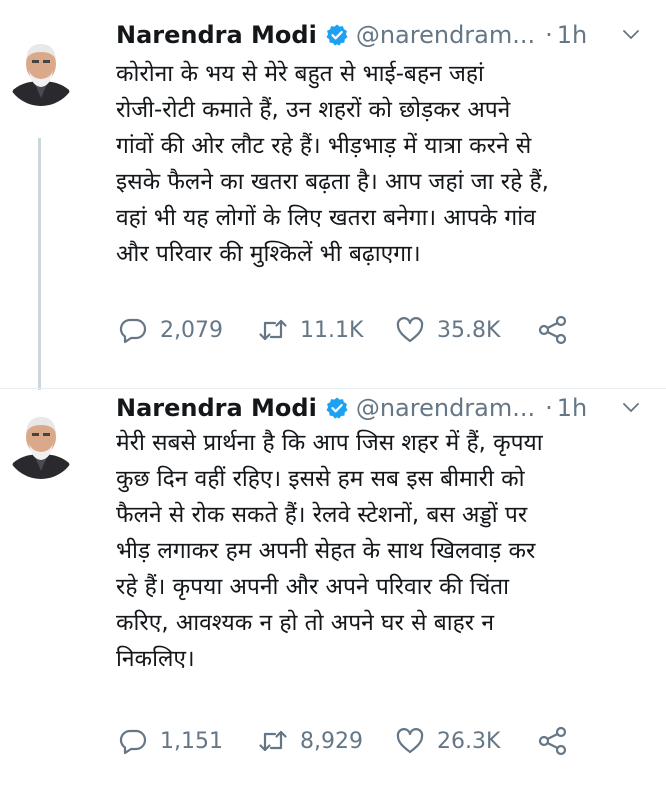 This screenshot has height=794, width=666. I want to click on tweet-actions: 2,079 11.1K 35.8K, so click(343, 330).